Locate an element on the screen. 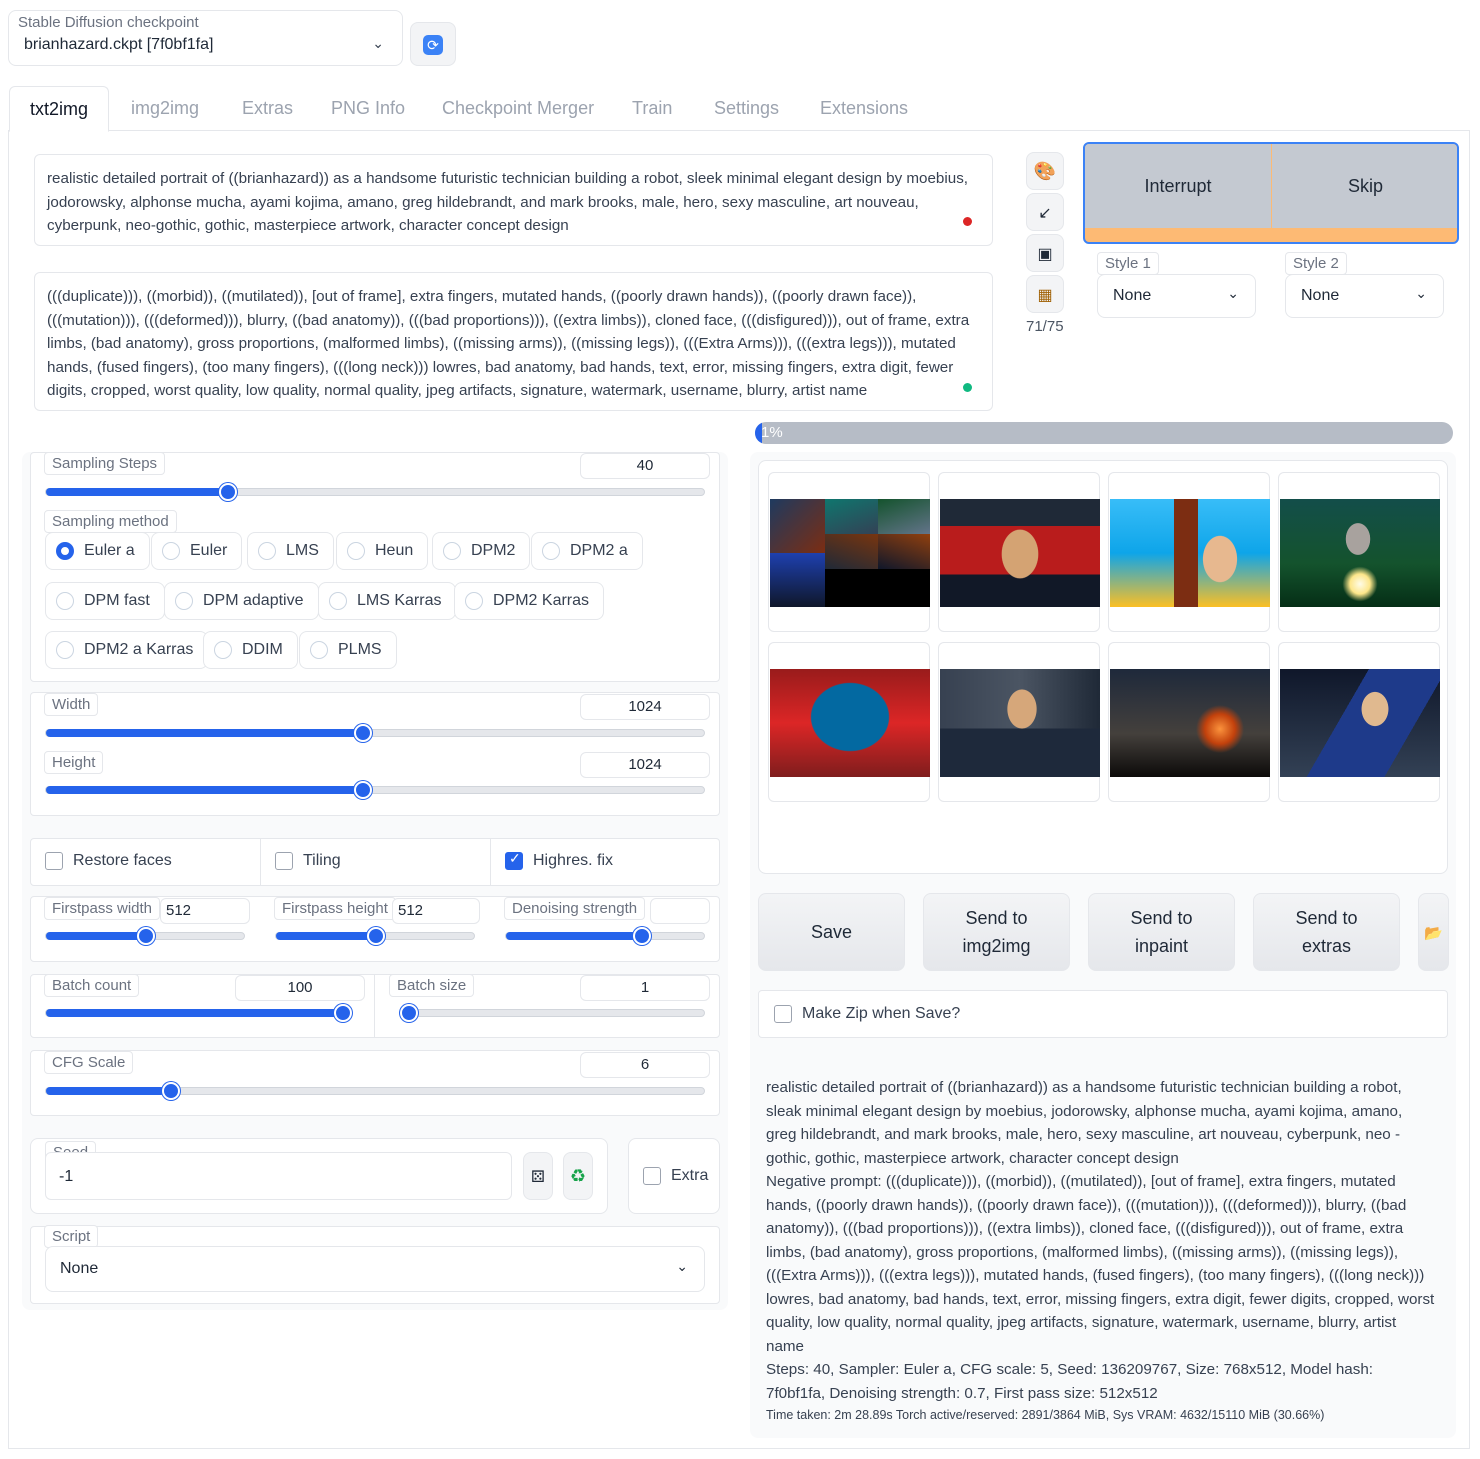 The height and width of the screenshot is (1459, 1480). radio-label: DPM adaptive is located at coordinates (253, 600).